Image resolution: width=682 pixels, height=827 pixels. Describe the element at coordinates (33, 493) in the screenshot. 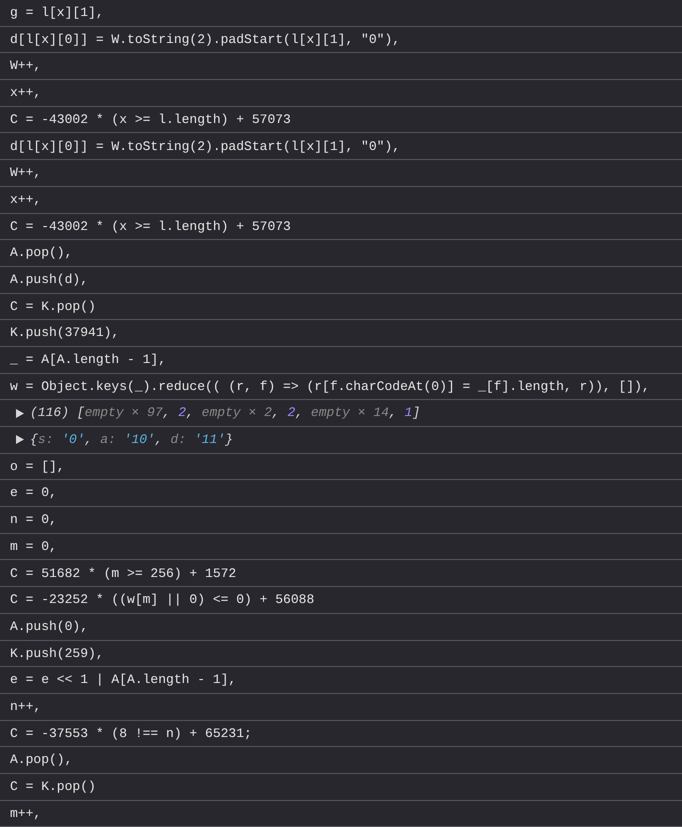

I see `console-log-line: e = 0,` at that location.